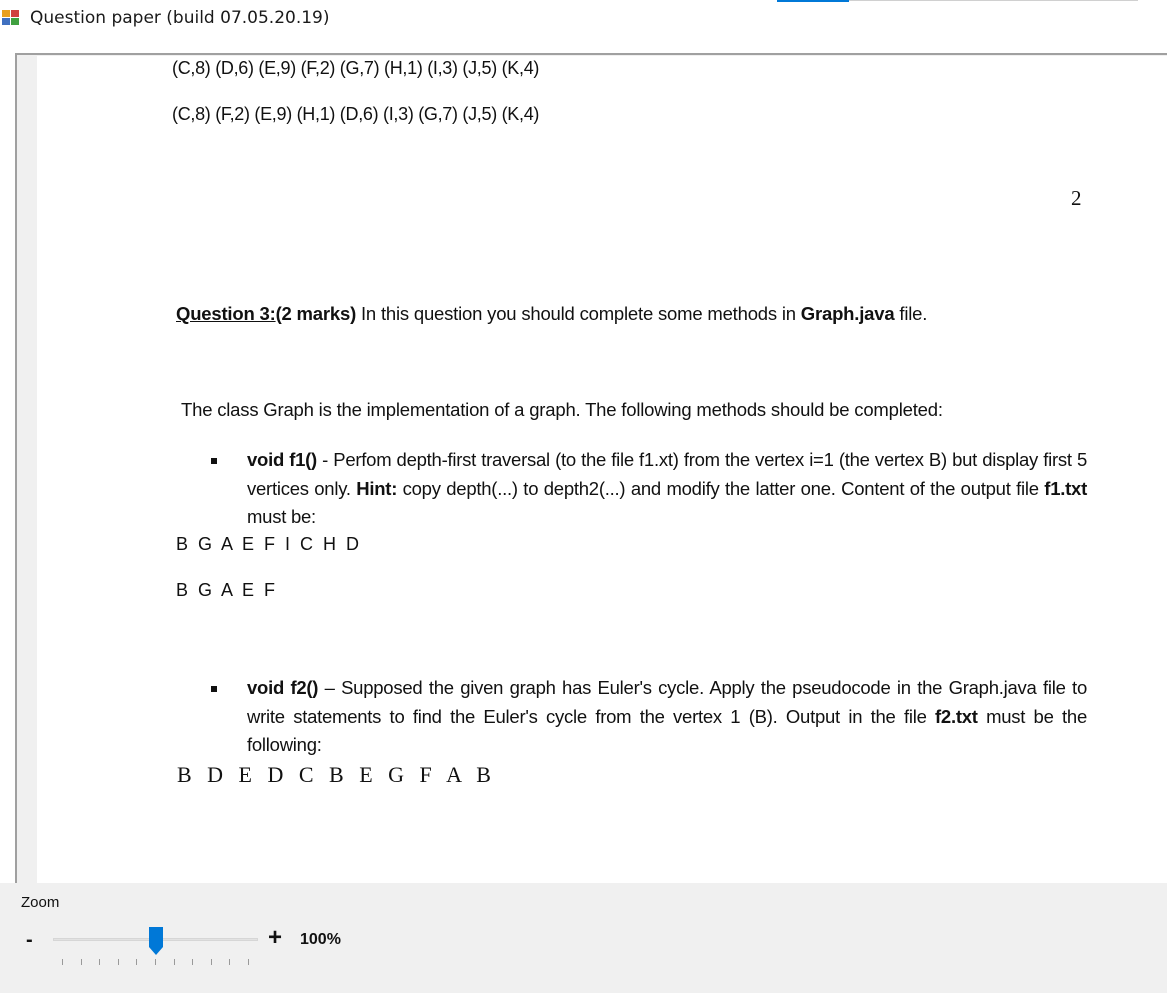  What do you see at coordinates (10, 17) in the screenshot?
I see `app-icon` at bounding box center [10, 17].